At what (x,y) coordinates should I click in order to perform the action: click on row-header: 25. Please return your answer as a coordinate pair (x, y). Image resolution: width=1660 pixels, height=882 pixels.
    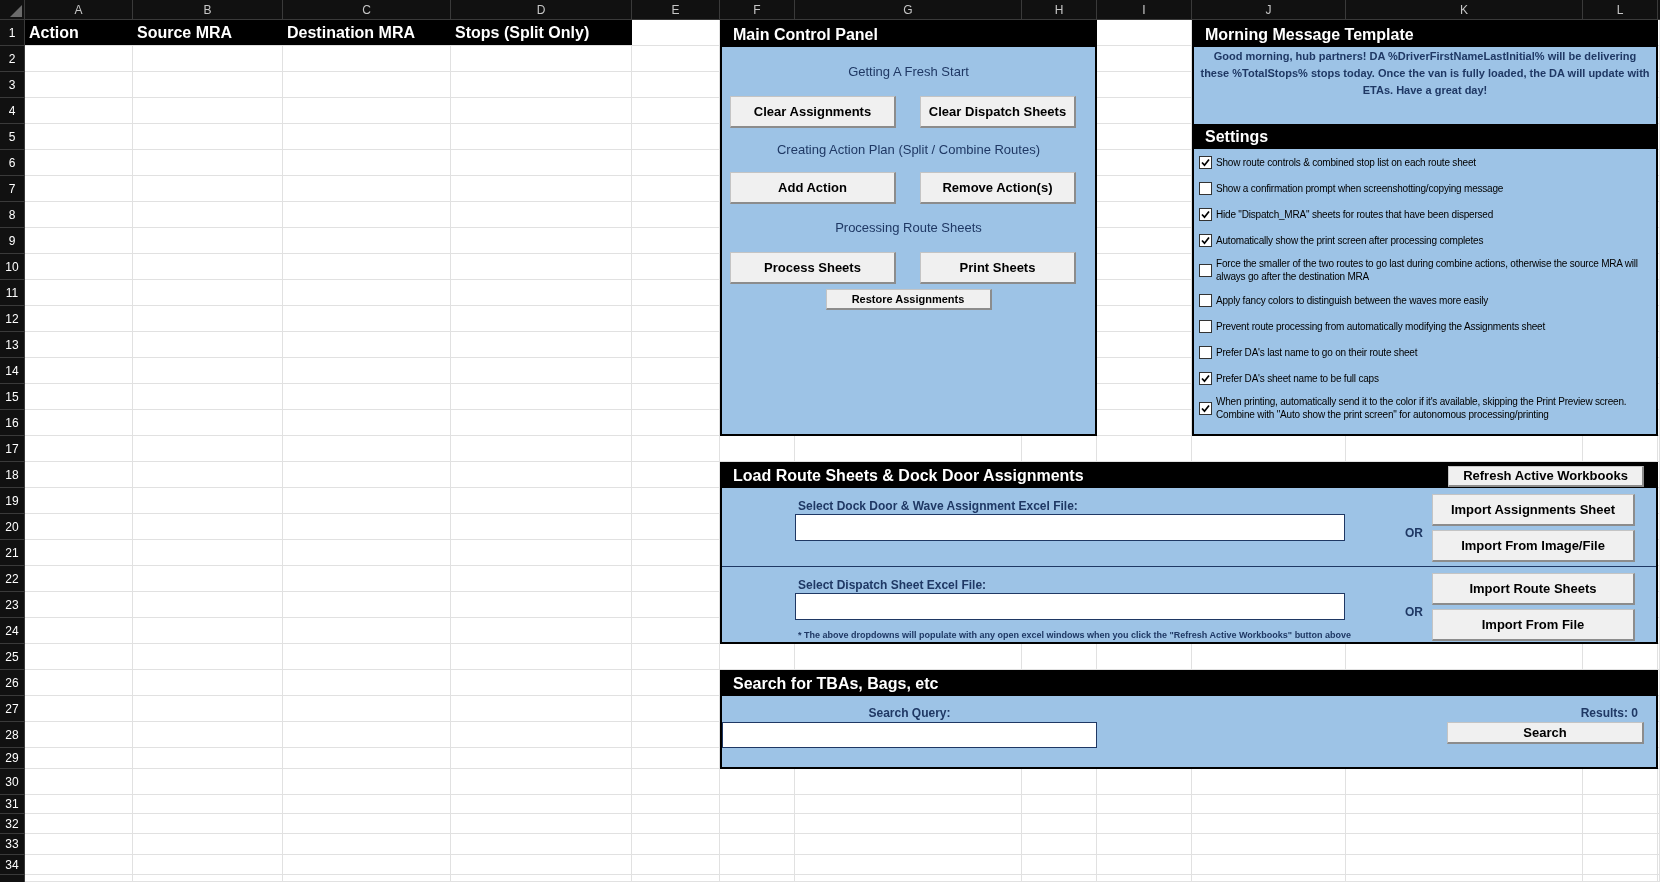
    Looking at the image, I should click on (12, 657).